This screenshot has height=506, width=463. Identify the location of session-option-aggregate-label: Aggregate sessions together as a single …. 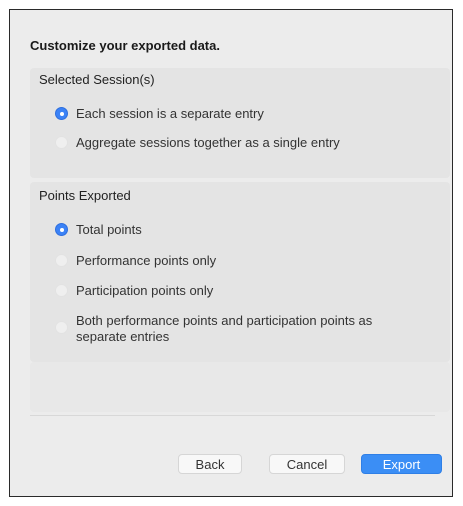
(208, 142).